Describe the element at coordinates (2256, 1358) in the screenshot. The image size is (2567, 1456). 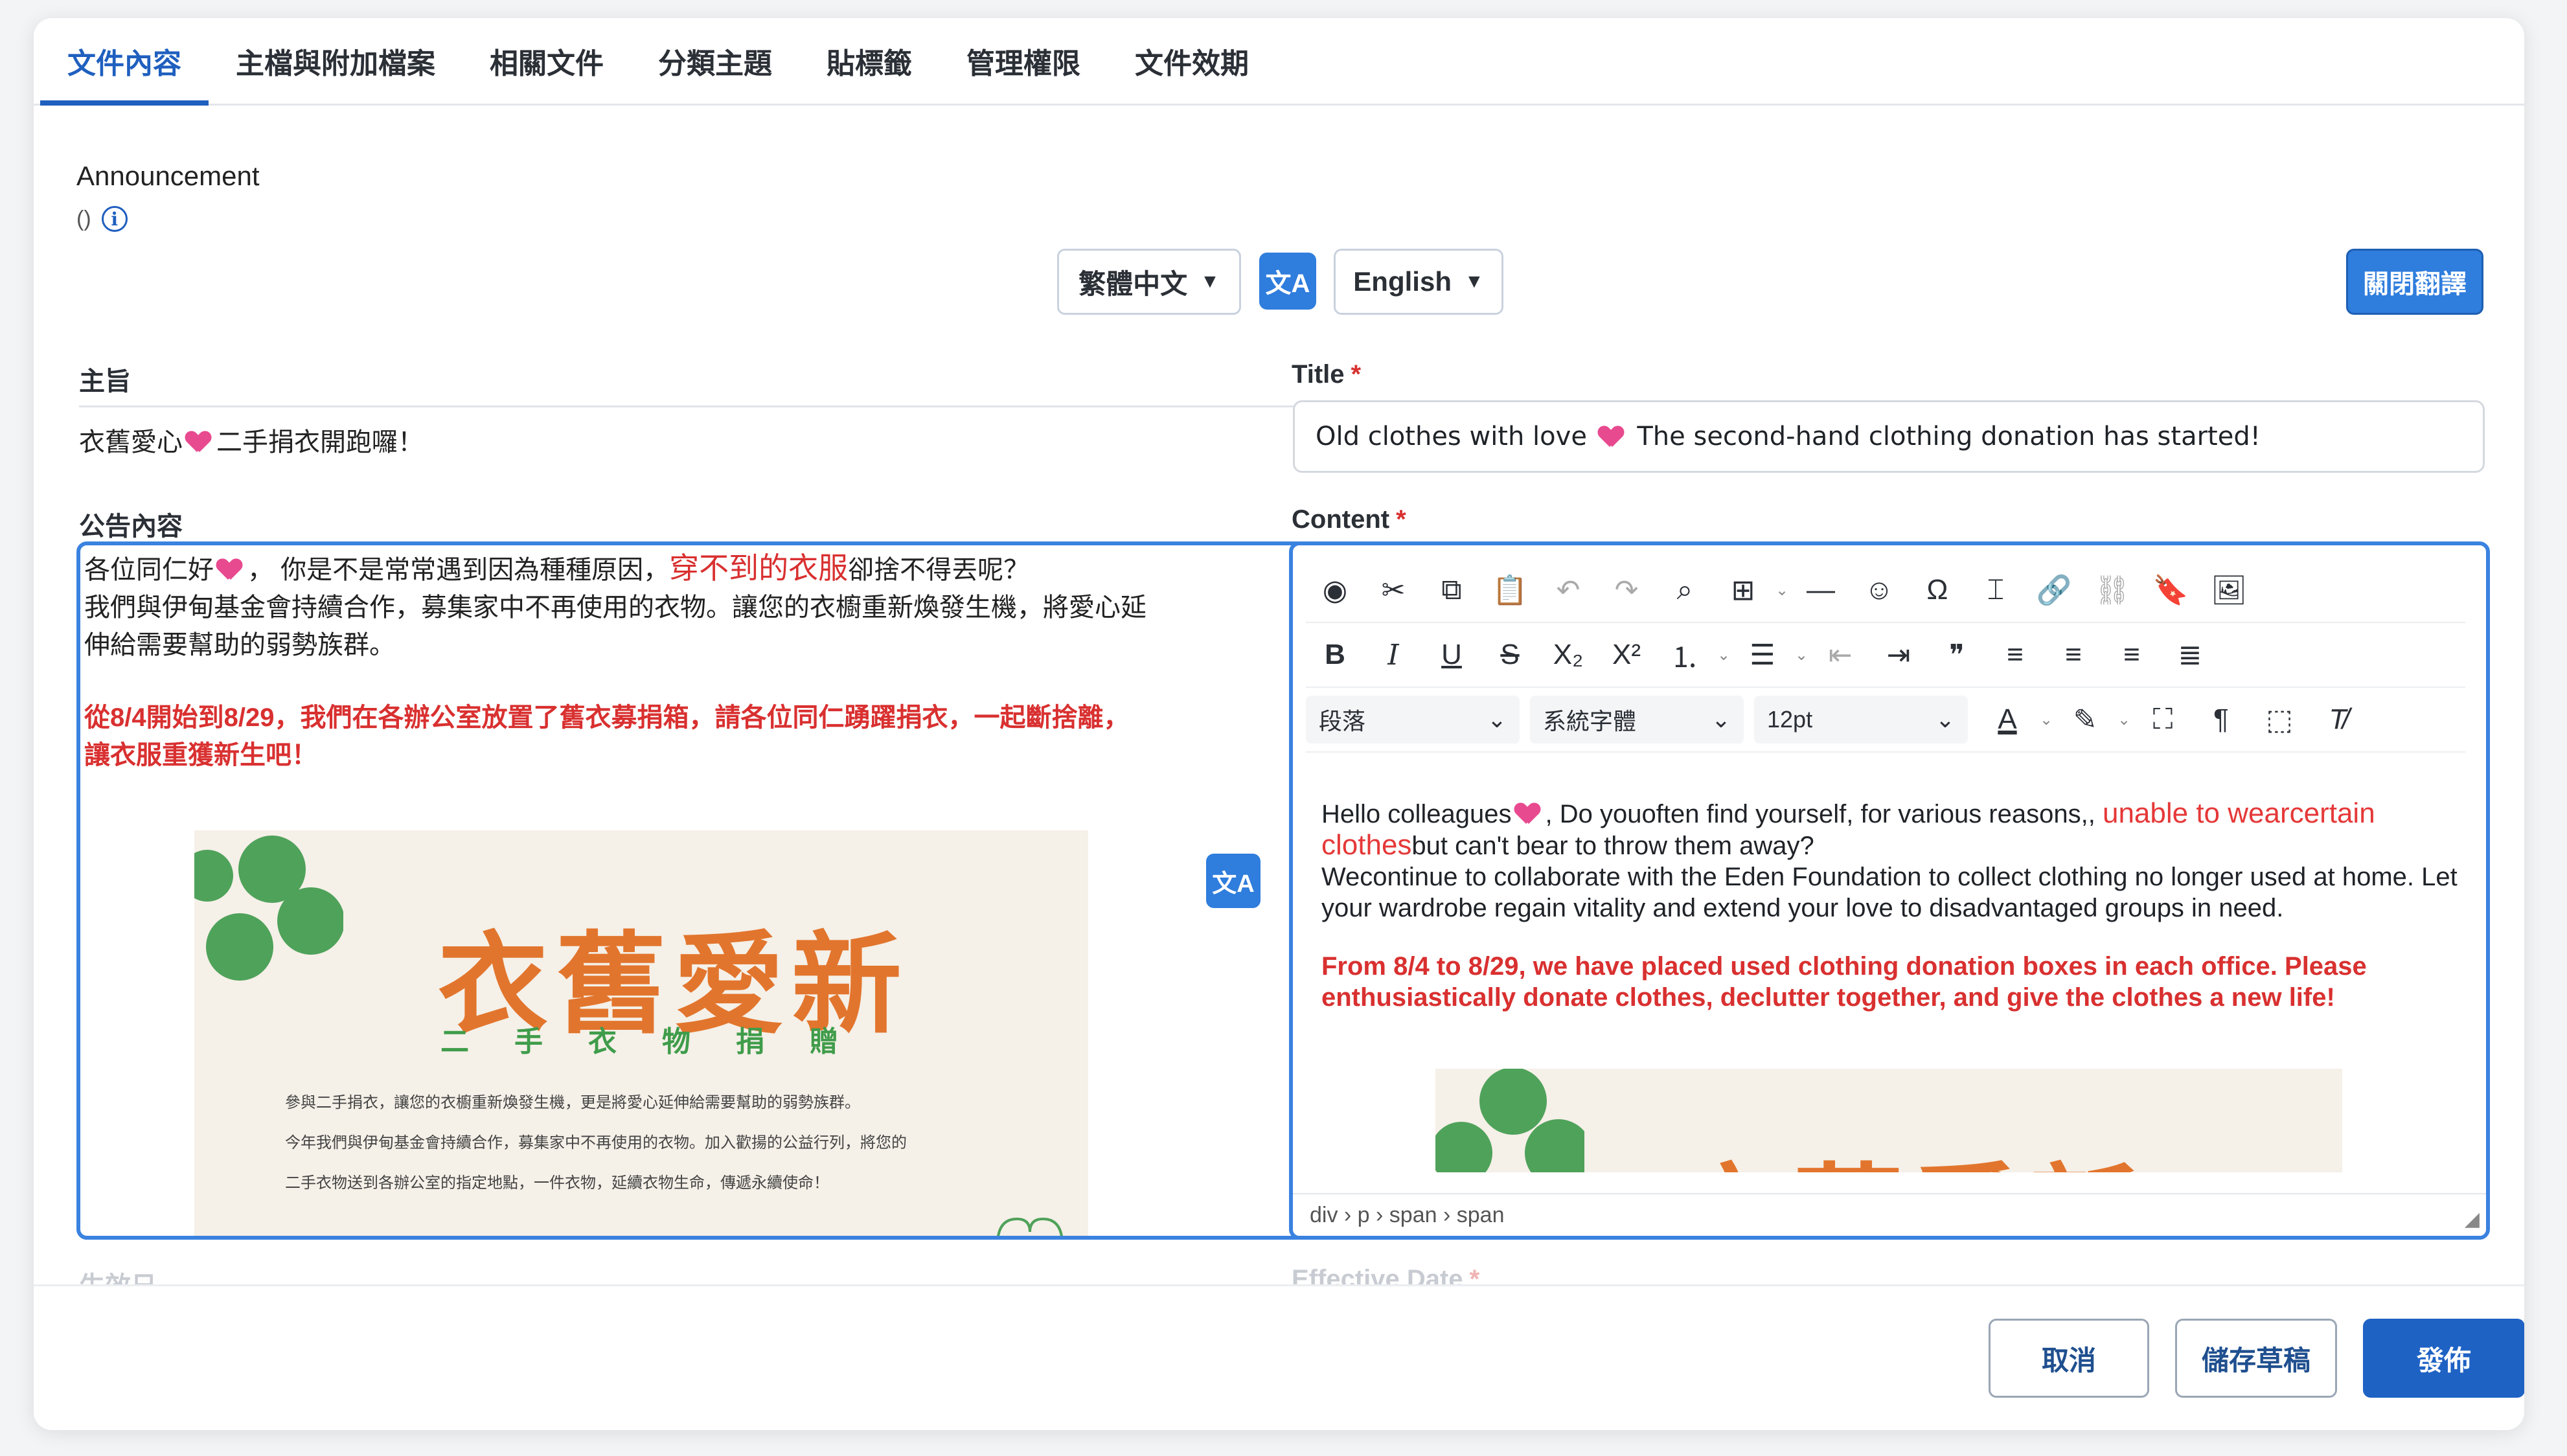
I see `save-draft-button: 儲存草稿` at that location.